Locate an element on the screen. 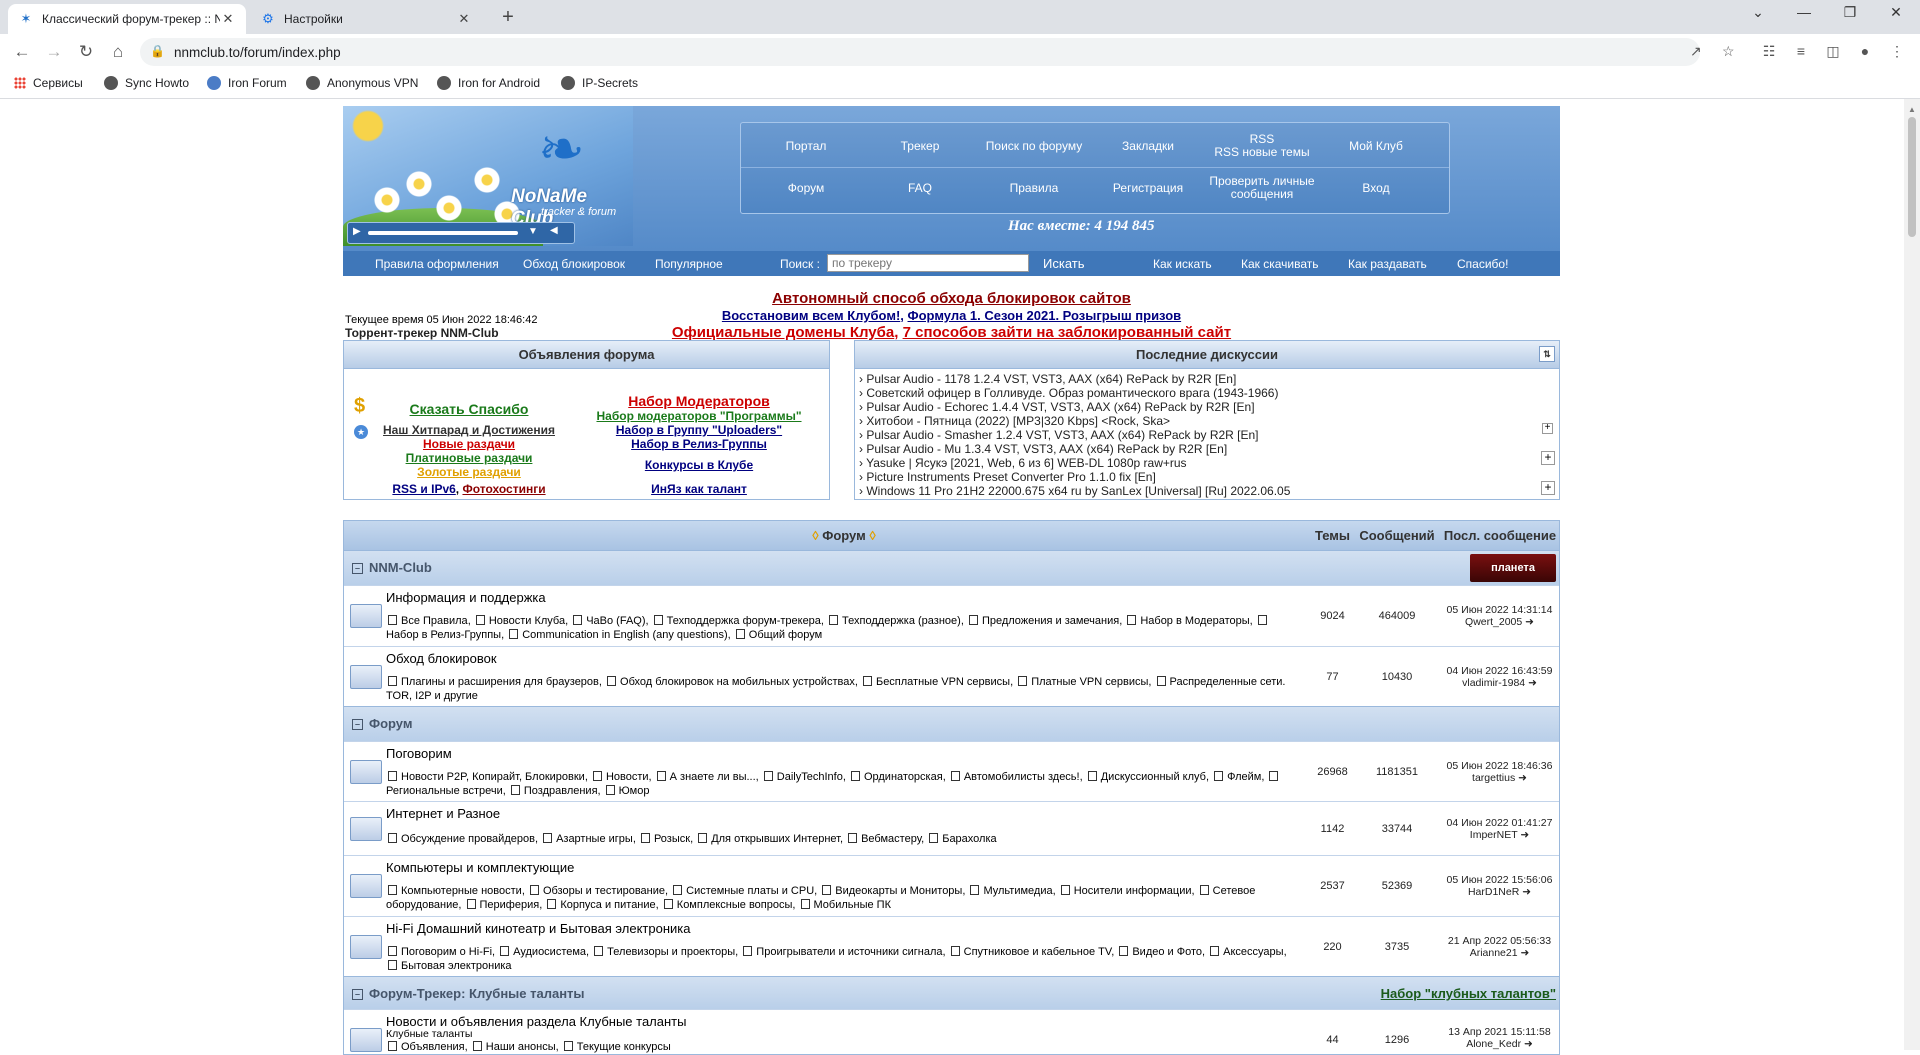 This screenshot has width=1920, height=1055. subforum-link: Флейм is located at coordinates (1244, 777).